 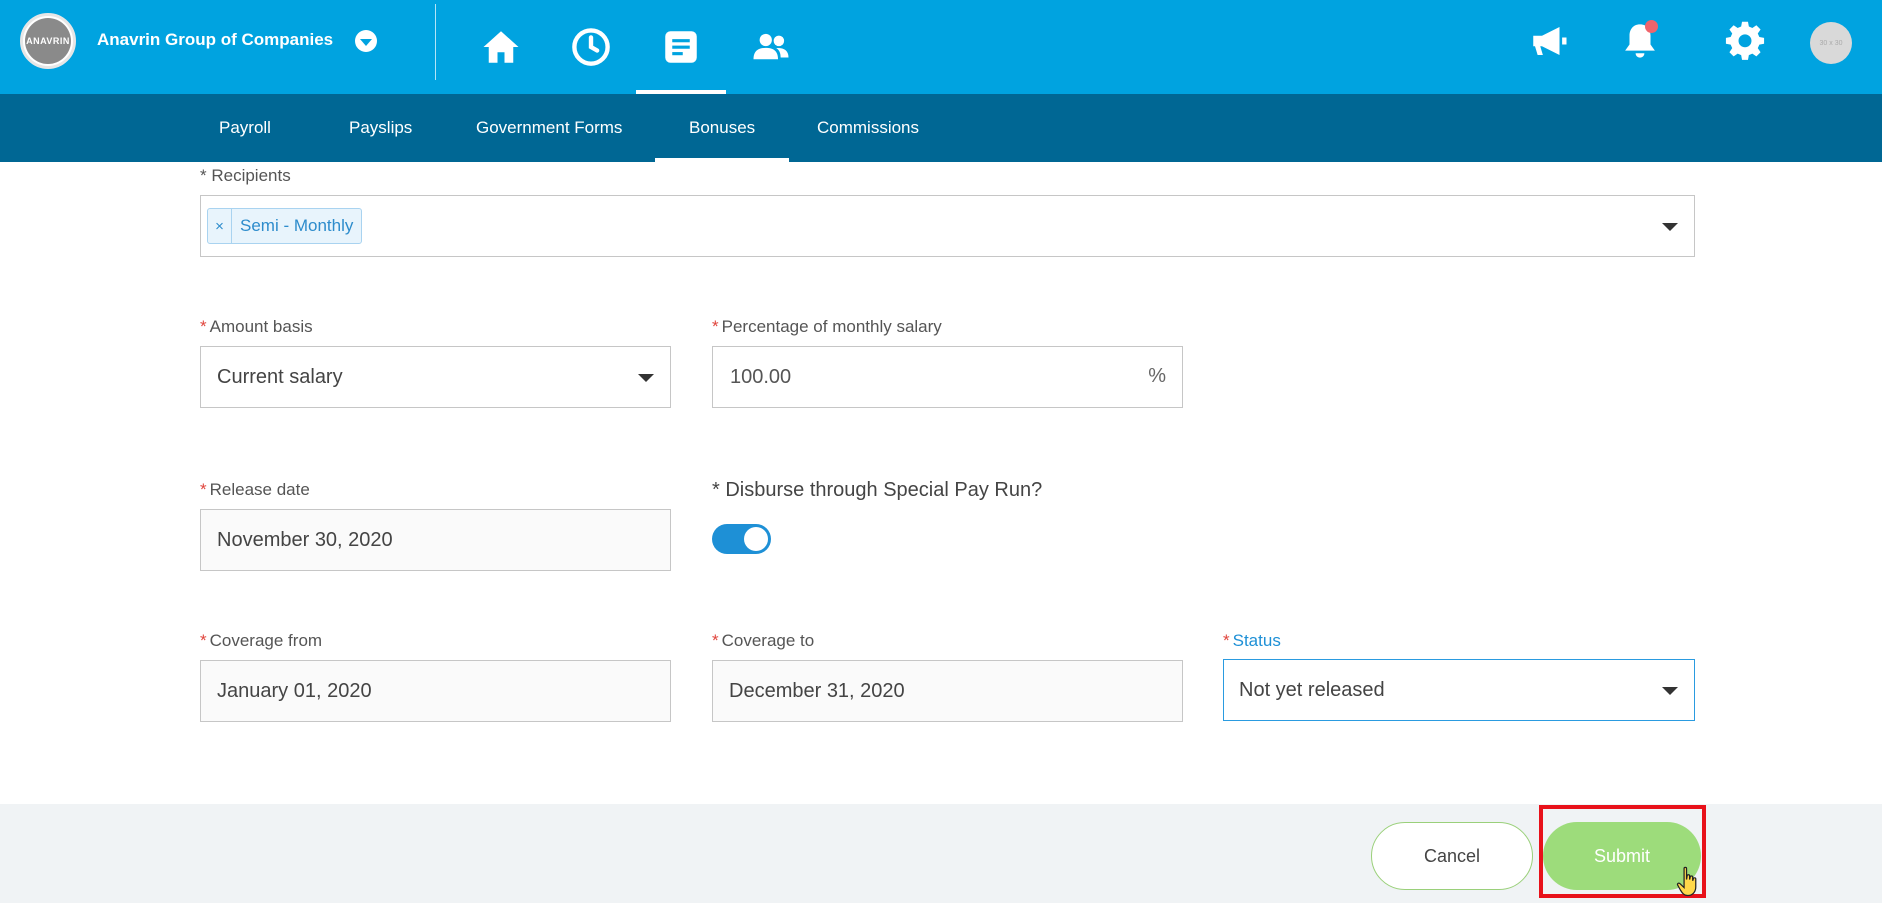 I want to click on settings-button, so click(x=1745, y=41).